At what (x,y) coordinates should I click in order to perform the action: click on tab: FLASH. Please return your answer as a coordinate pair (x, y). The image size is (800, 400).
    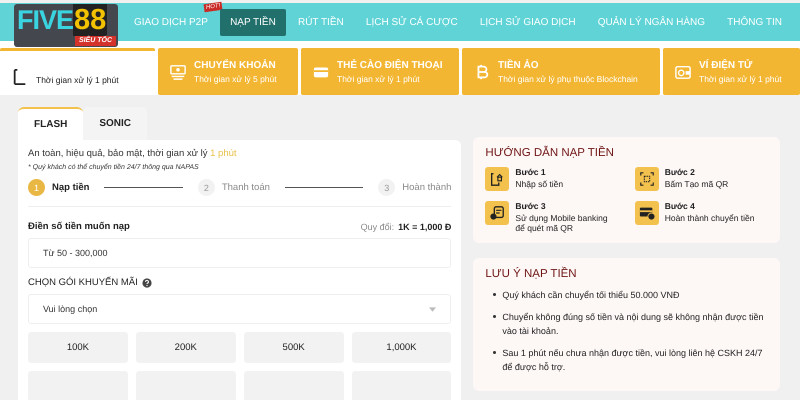
    Looking at the image, I should click on (51, 123).